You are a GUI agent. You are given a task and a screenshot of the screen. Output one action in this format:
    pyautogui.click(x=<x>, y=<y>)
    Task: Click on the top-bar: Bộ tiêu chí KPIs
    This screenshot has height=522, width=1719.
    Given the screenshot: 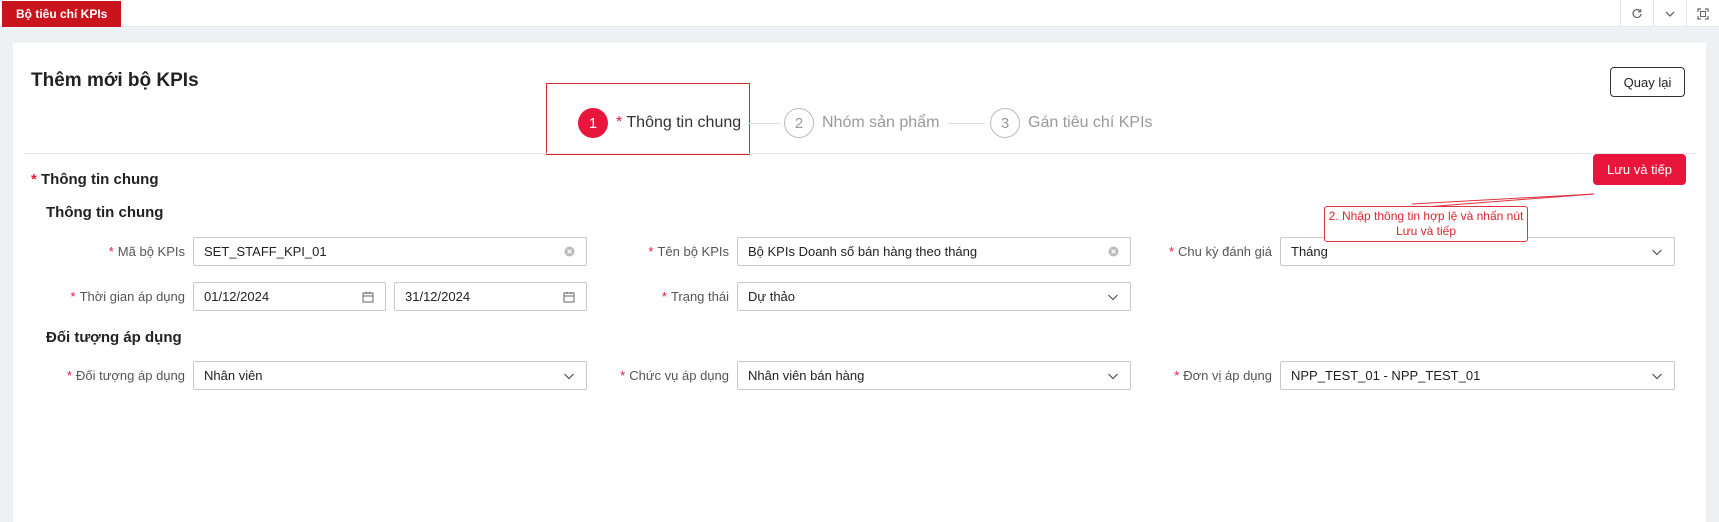 What is the action you would take?
    pyautogui.click(x=859, y=13)
    